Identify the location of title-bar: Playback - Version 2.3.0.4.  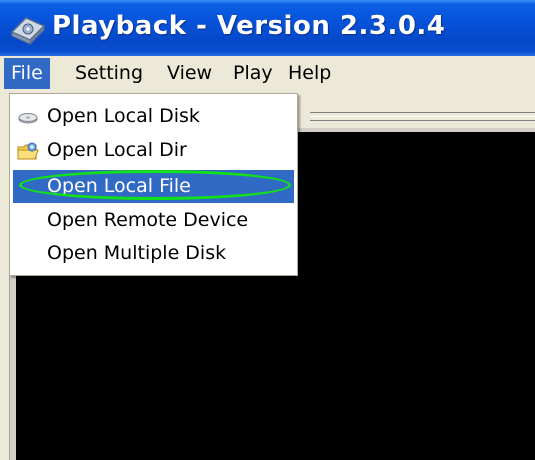
(267, 28).